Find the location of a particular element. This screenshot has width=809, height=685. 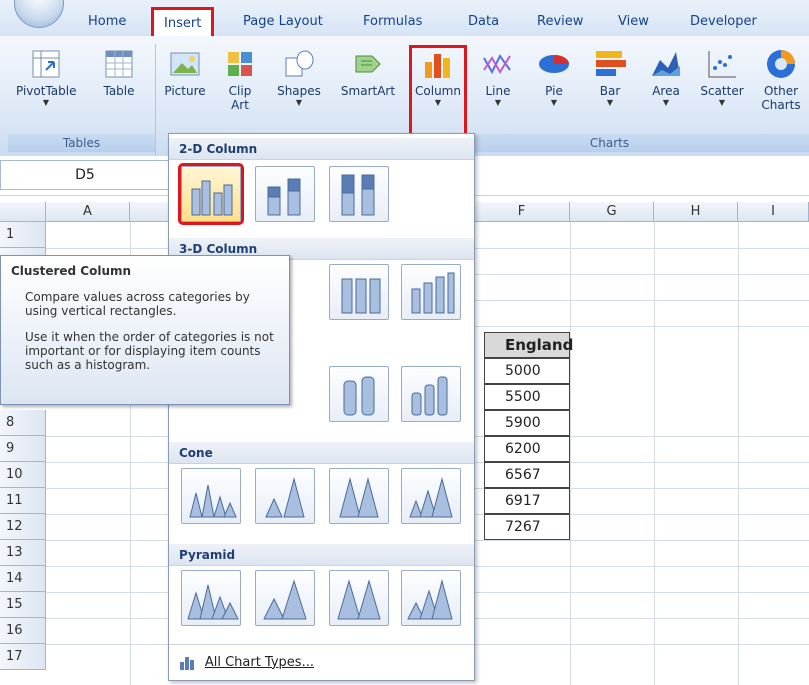

column-header-g: G is located at coordinates (612, 212).